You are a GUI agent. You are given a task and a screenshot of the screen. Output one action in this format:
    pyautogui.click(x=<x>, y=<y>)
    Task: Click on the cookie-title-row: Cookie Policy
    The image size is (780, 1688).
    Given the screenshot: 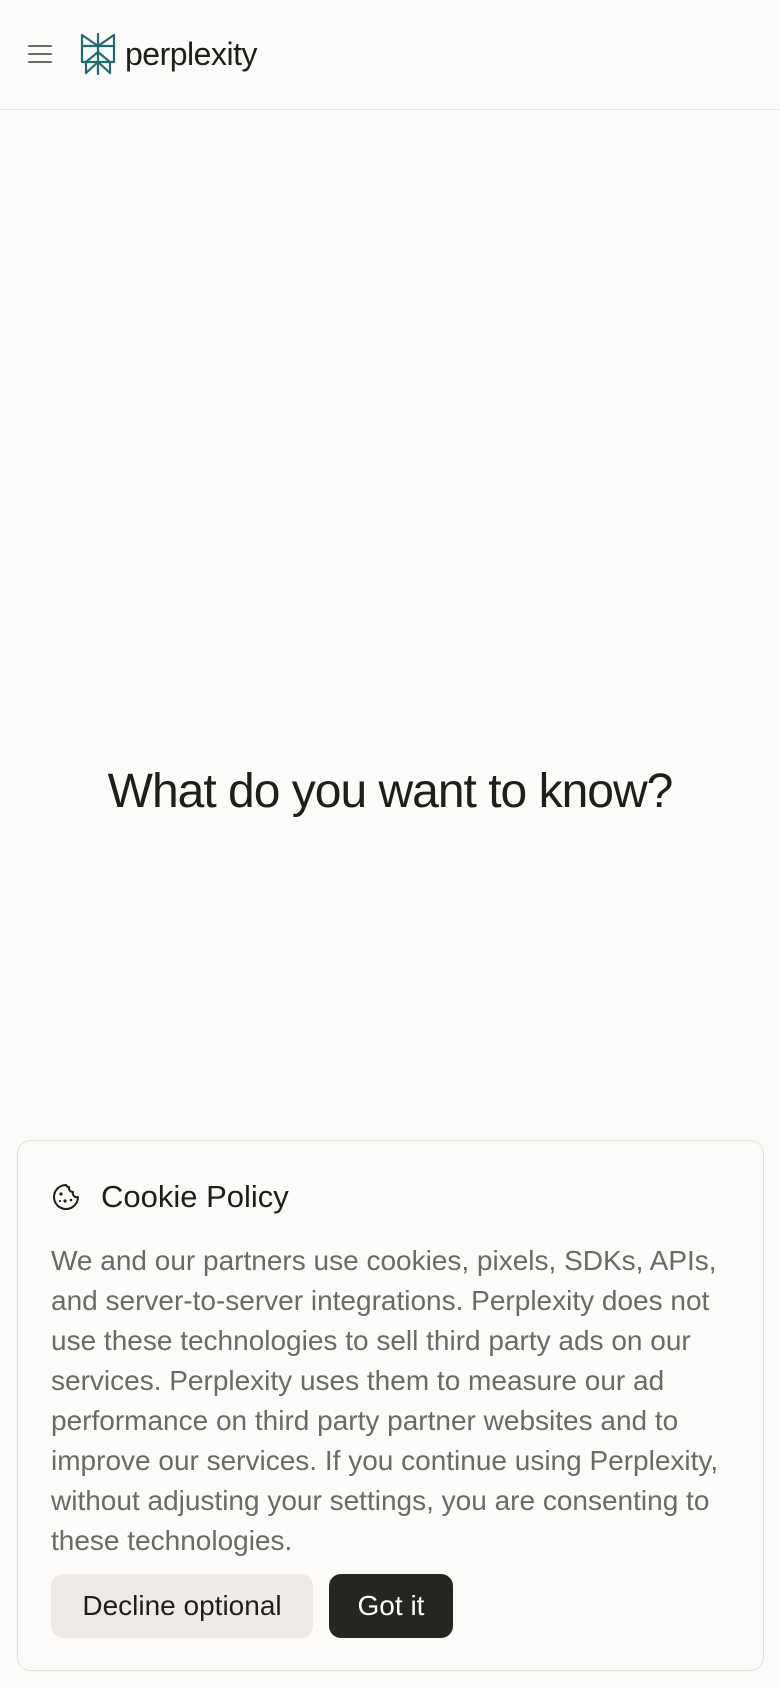 What is the action you would take?
    pyautogui.click(x=170, y=1197)
    